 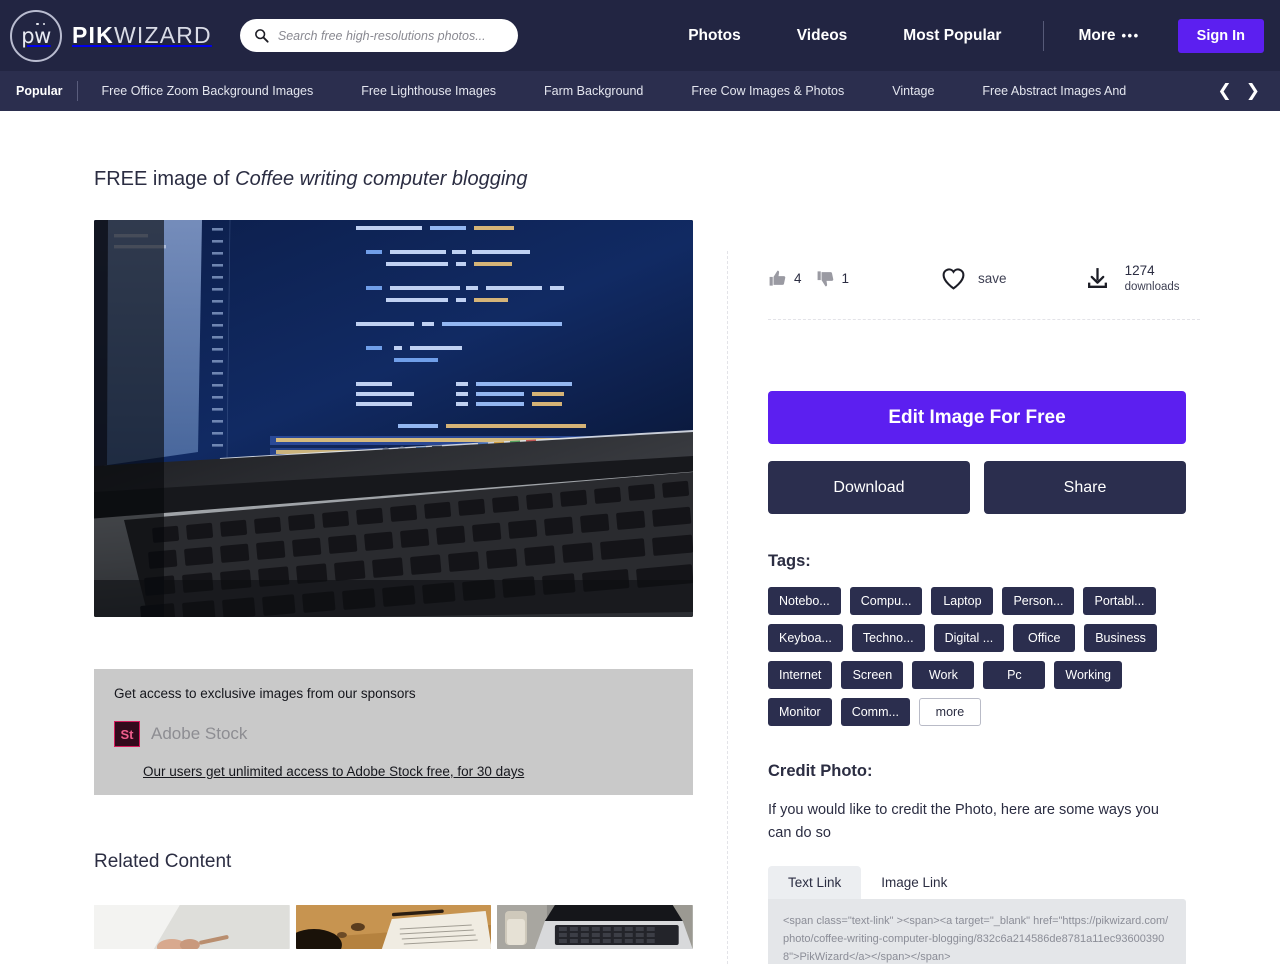 I want to click on tag-item: Working, so click(x=1088, y=675).